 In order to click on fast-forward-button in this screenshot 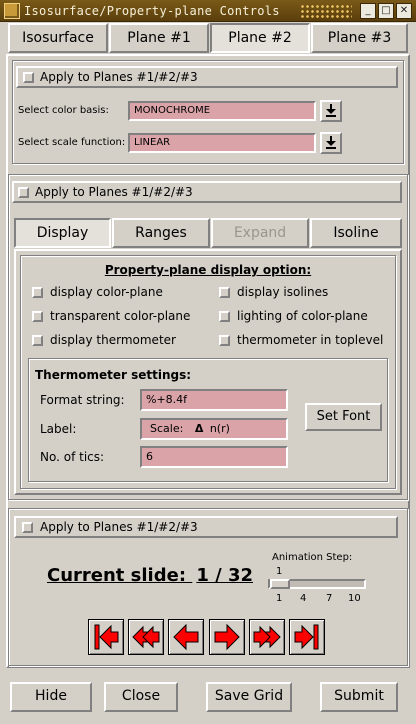, I will do `click(267, 637)`.